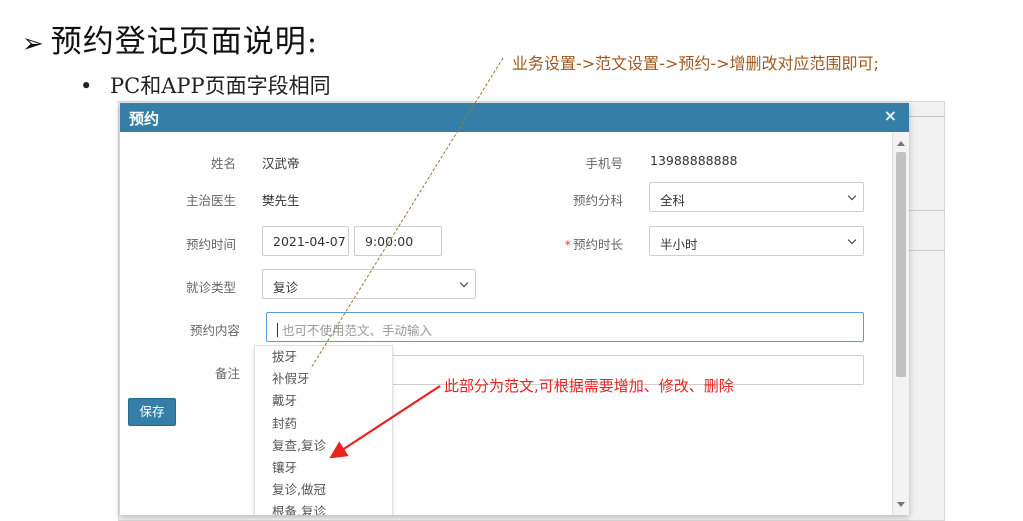 The image size is (1023, 521). Describe the element at coordinates (323, 357) in the screenshot. I see `list-item: 拔牙` at that location.